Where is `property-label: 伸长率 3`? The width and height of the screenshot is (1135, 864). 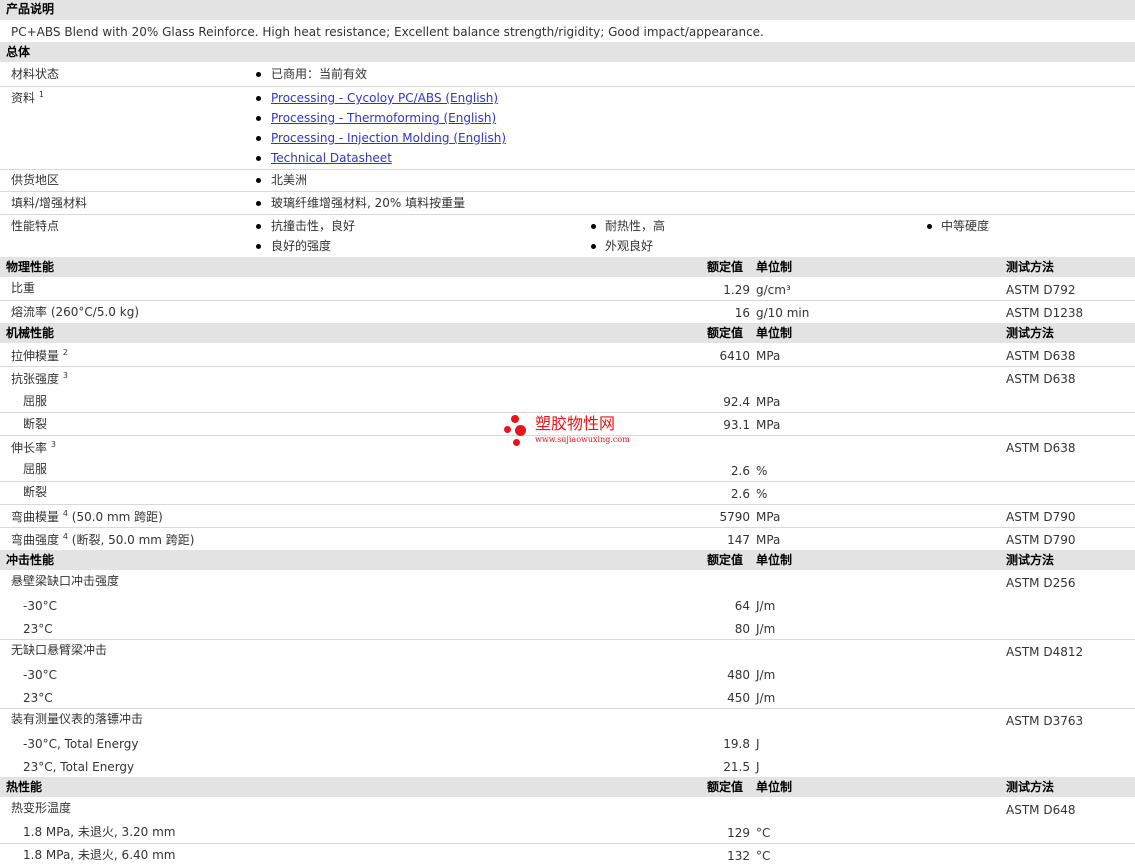
property-label: 伸长率 3 is located at coordinates (33, 447).